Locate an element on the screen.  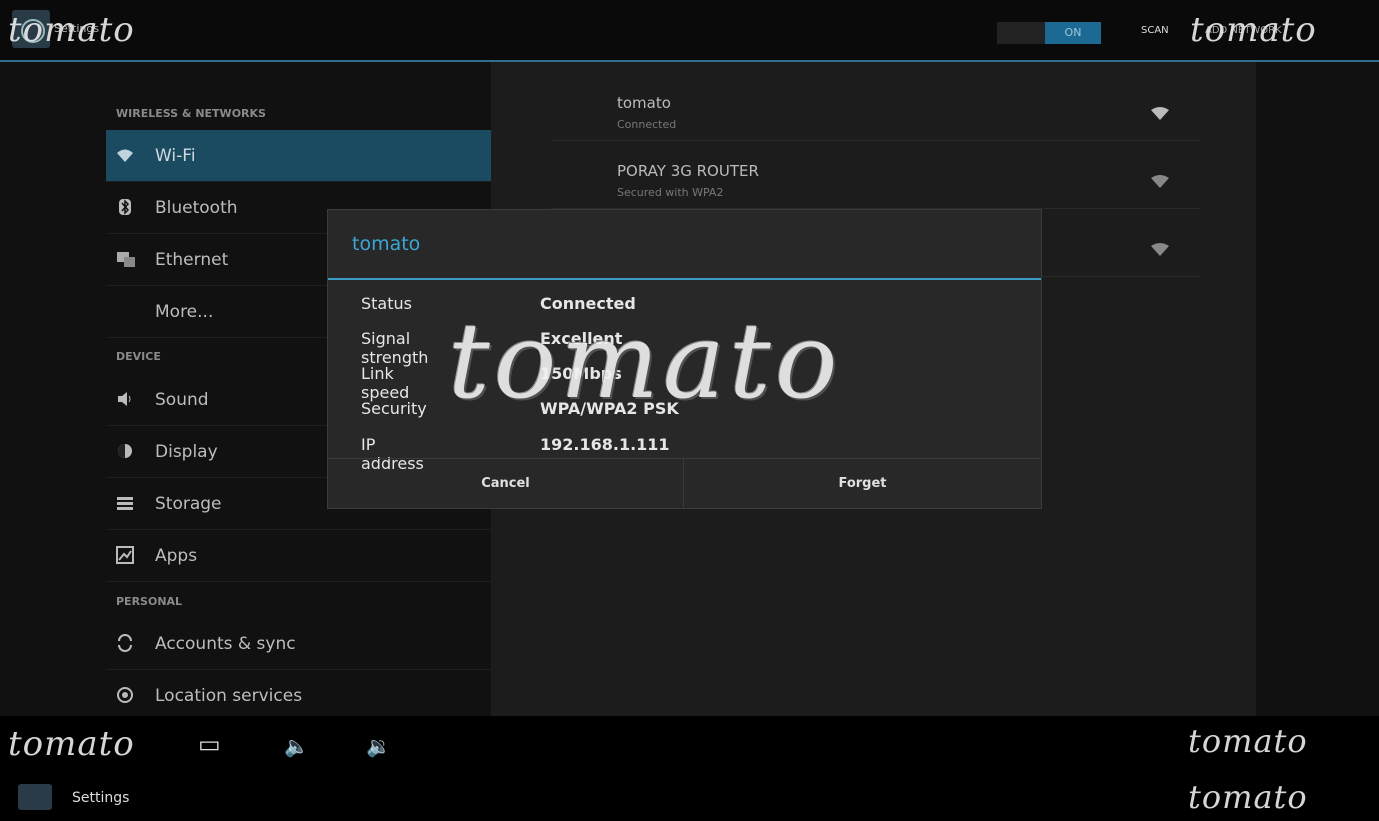
detail-key: Status is located at coordinates (386, 303).